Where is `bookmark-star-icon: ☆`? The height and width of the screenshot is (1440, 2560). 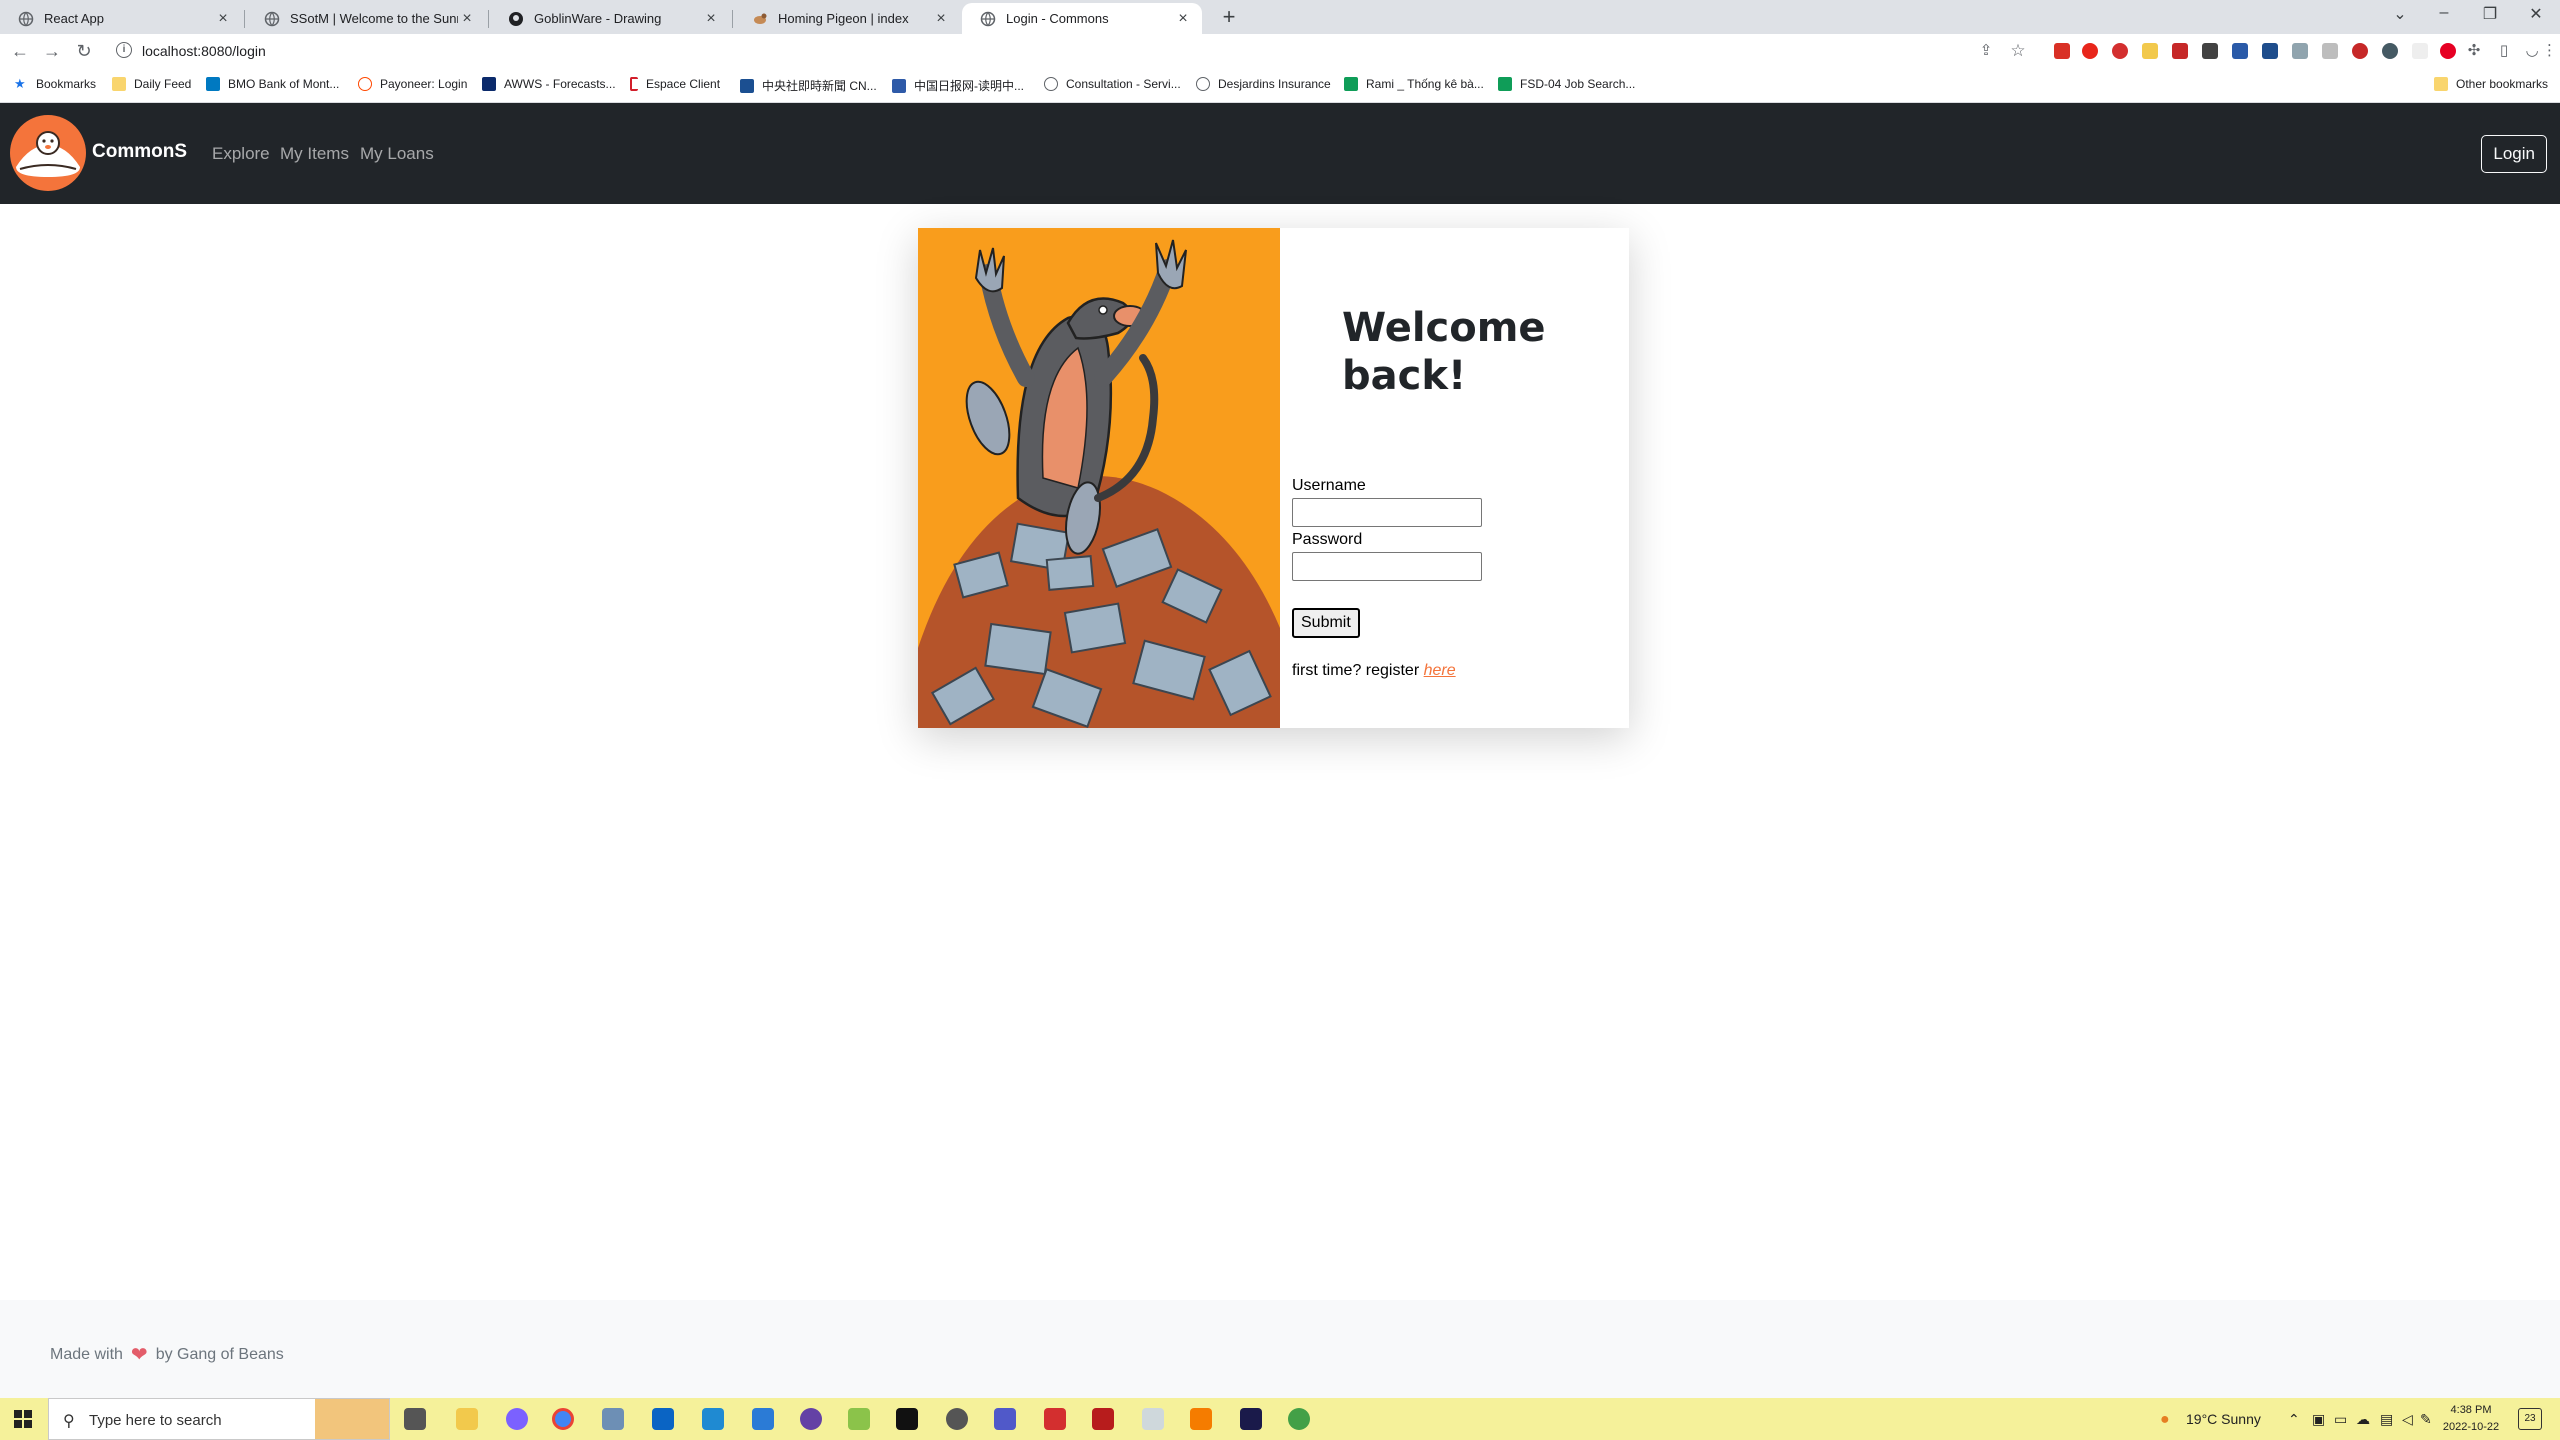
bookmark-star-icon: ☆ is located at coordinates (2018, 52).